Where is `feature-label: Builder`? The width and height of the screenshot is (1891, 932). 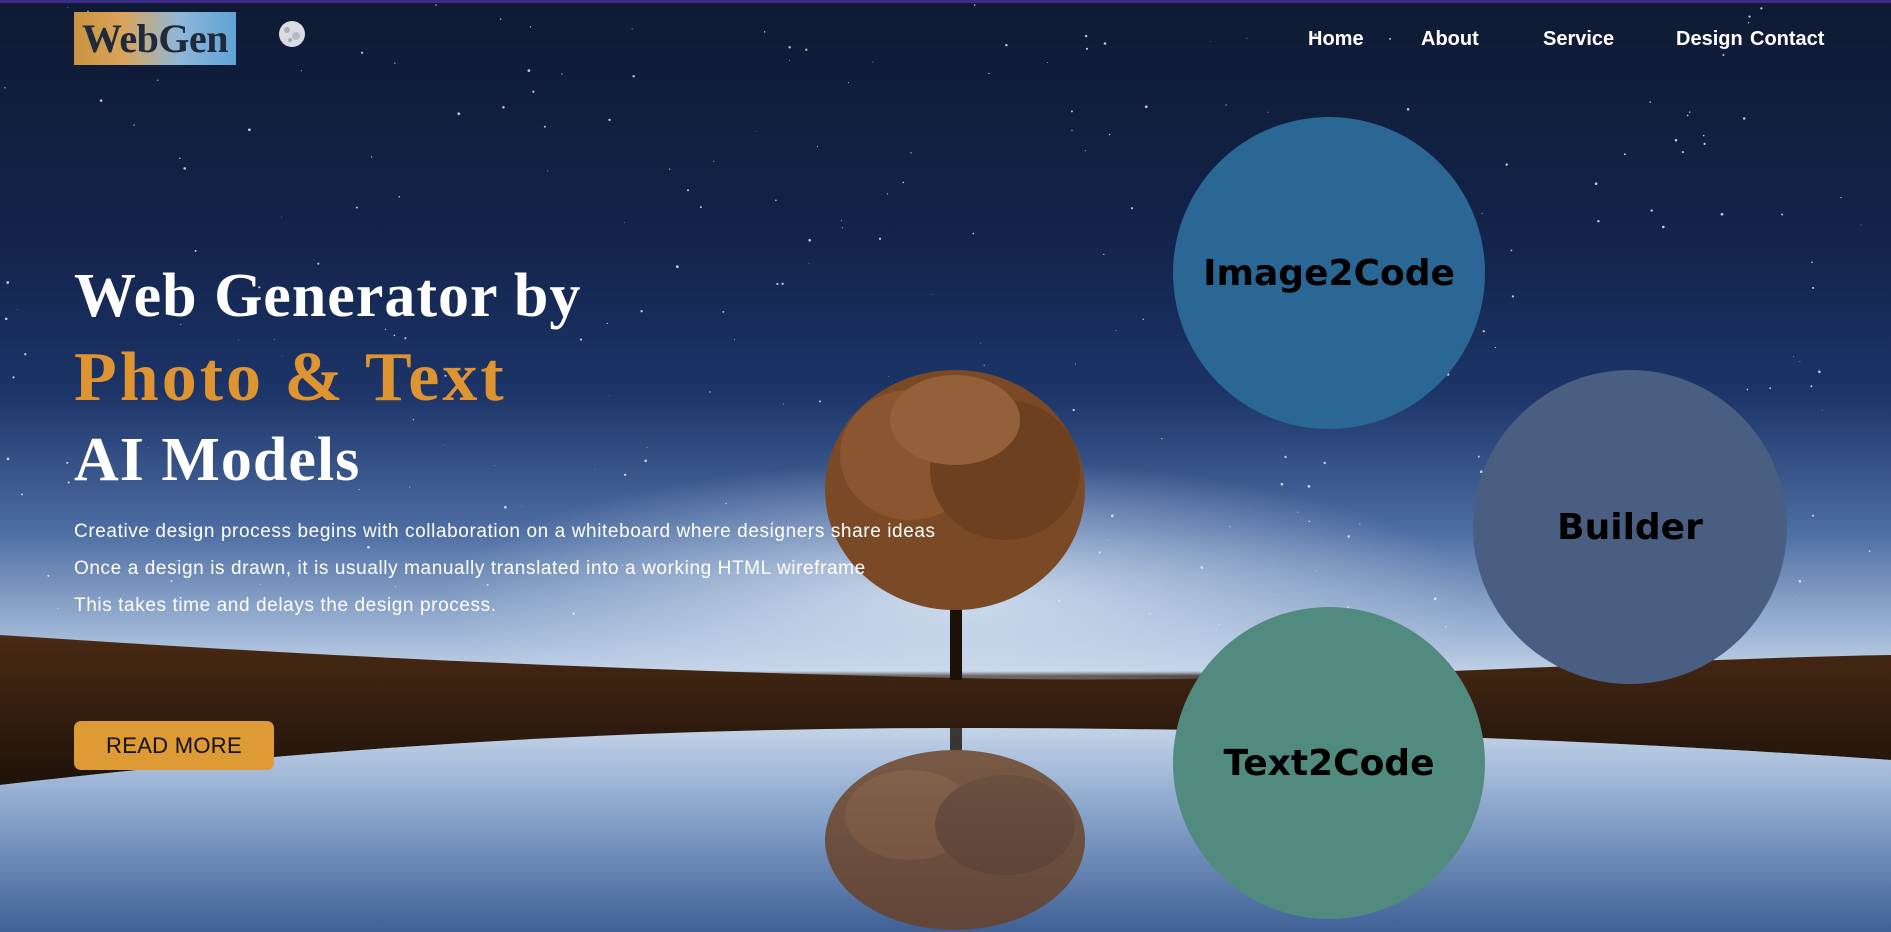 feature-label: Builder is located at coordinates (1630, 527).